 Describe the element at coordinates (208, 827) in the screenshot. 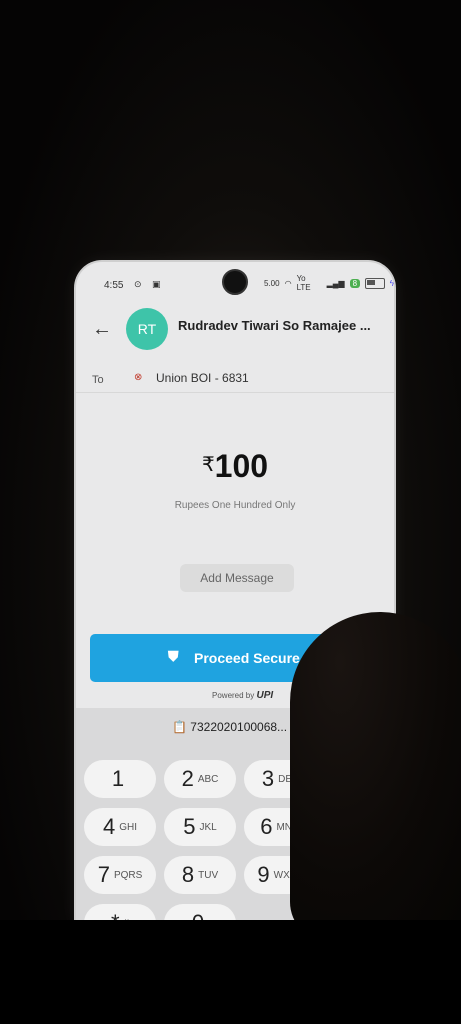

I see `key-letters: JKL` at that location.